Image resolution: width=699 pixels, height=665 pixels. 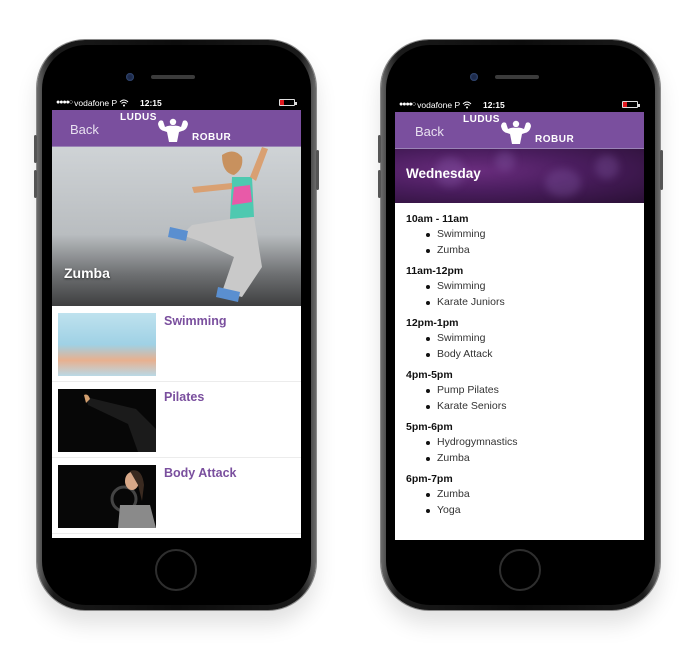 What do you see at coordinates (437, 219) in the screenshot?
I see `slot-time: 10am - 11am` at bounding box center [437, 219].